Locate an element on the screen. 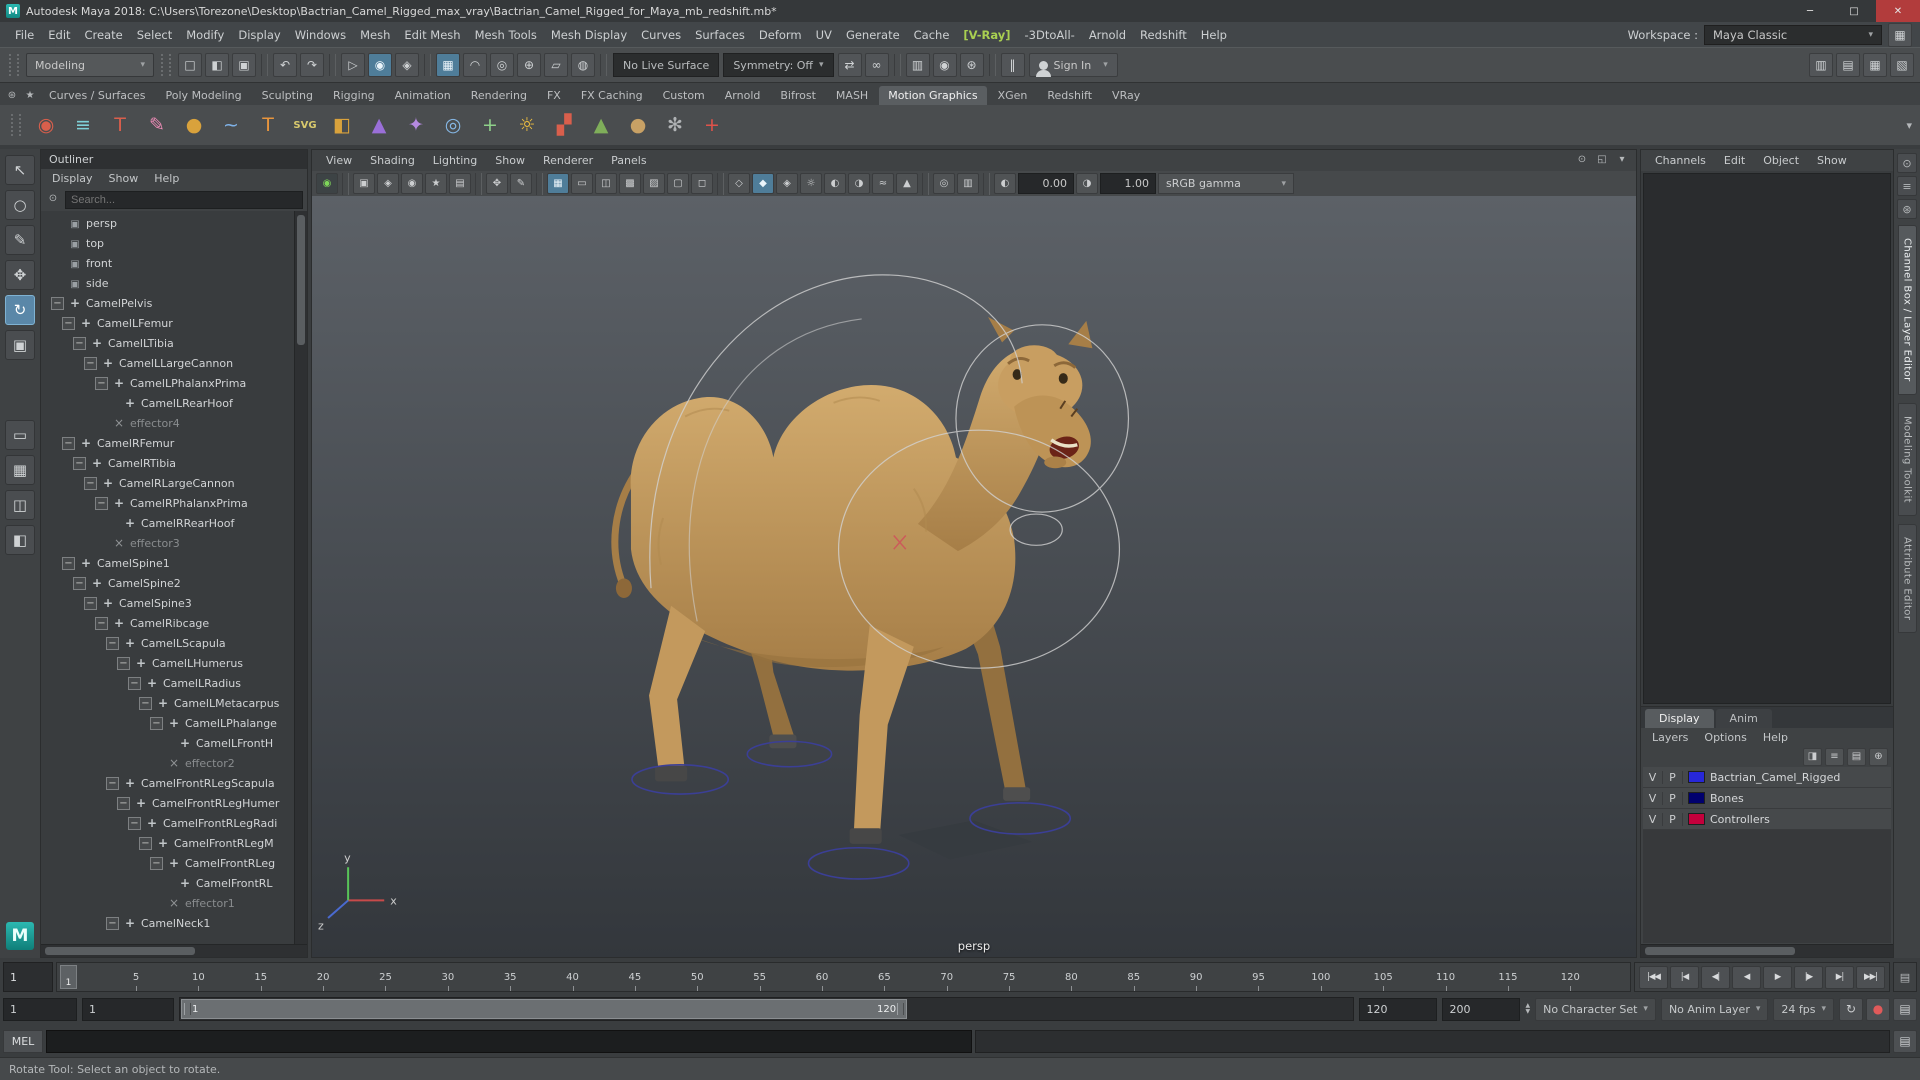 Image resolution: width=1920 pixels, height=1080 pixels. layer-name: Controllers is located at coordinates (1740, 819).